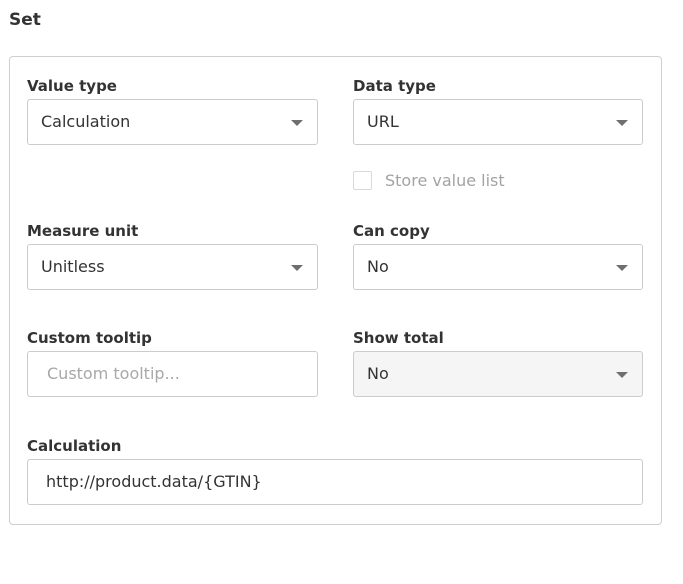 The height and width of the screenshot is (584, 683). I want to click on value-type-label: Value type, so click(72, 86).